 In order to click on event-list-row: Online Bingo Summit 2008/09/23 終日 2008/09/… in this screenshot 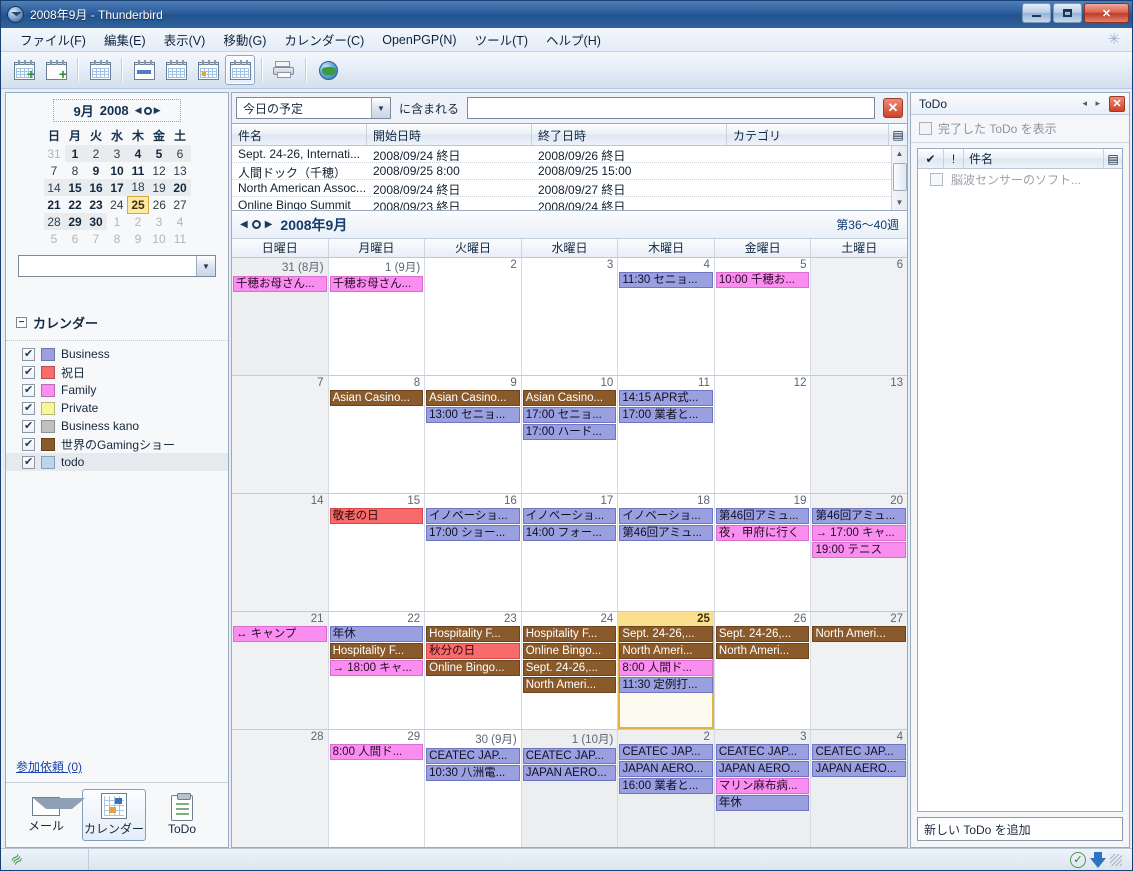, I will do `click(569, 203)`.